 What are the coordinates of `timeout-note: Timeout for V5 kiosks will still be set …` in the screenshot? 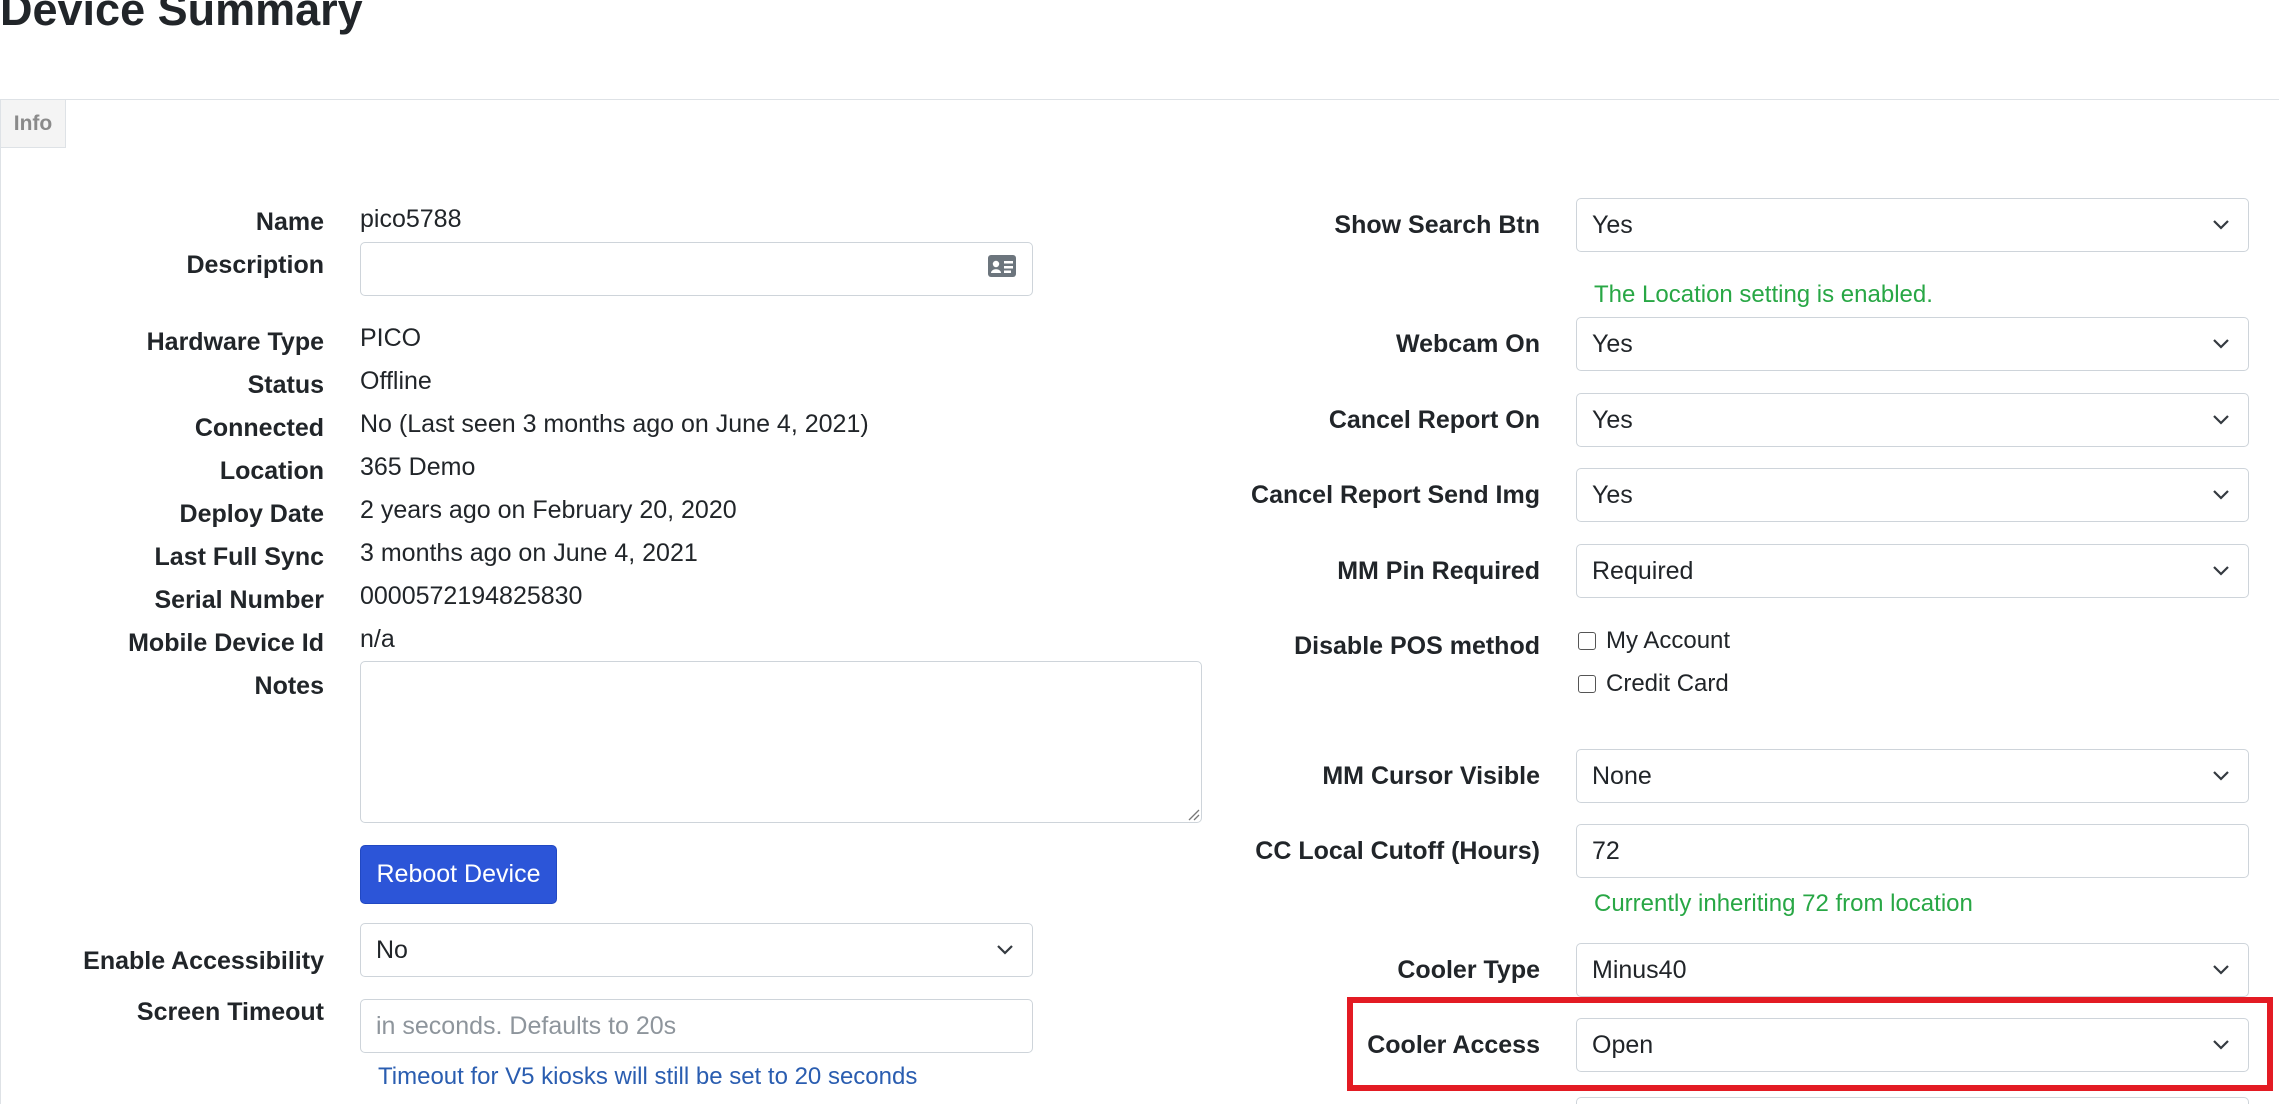 It's located at (648, 1076).